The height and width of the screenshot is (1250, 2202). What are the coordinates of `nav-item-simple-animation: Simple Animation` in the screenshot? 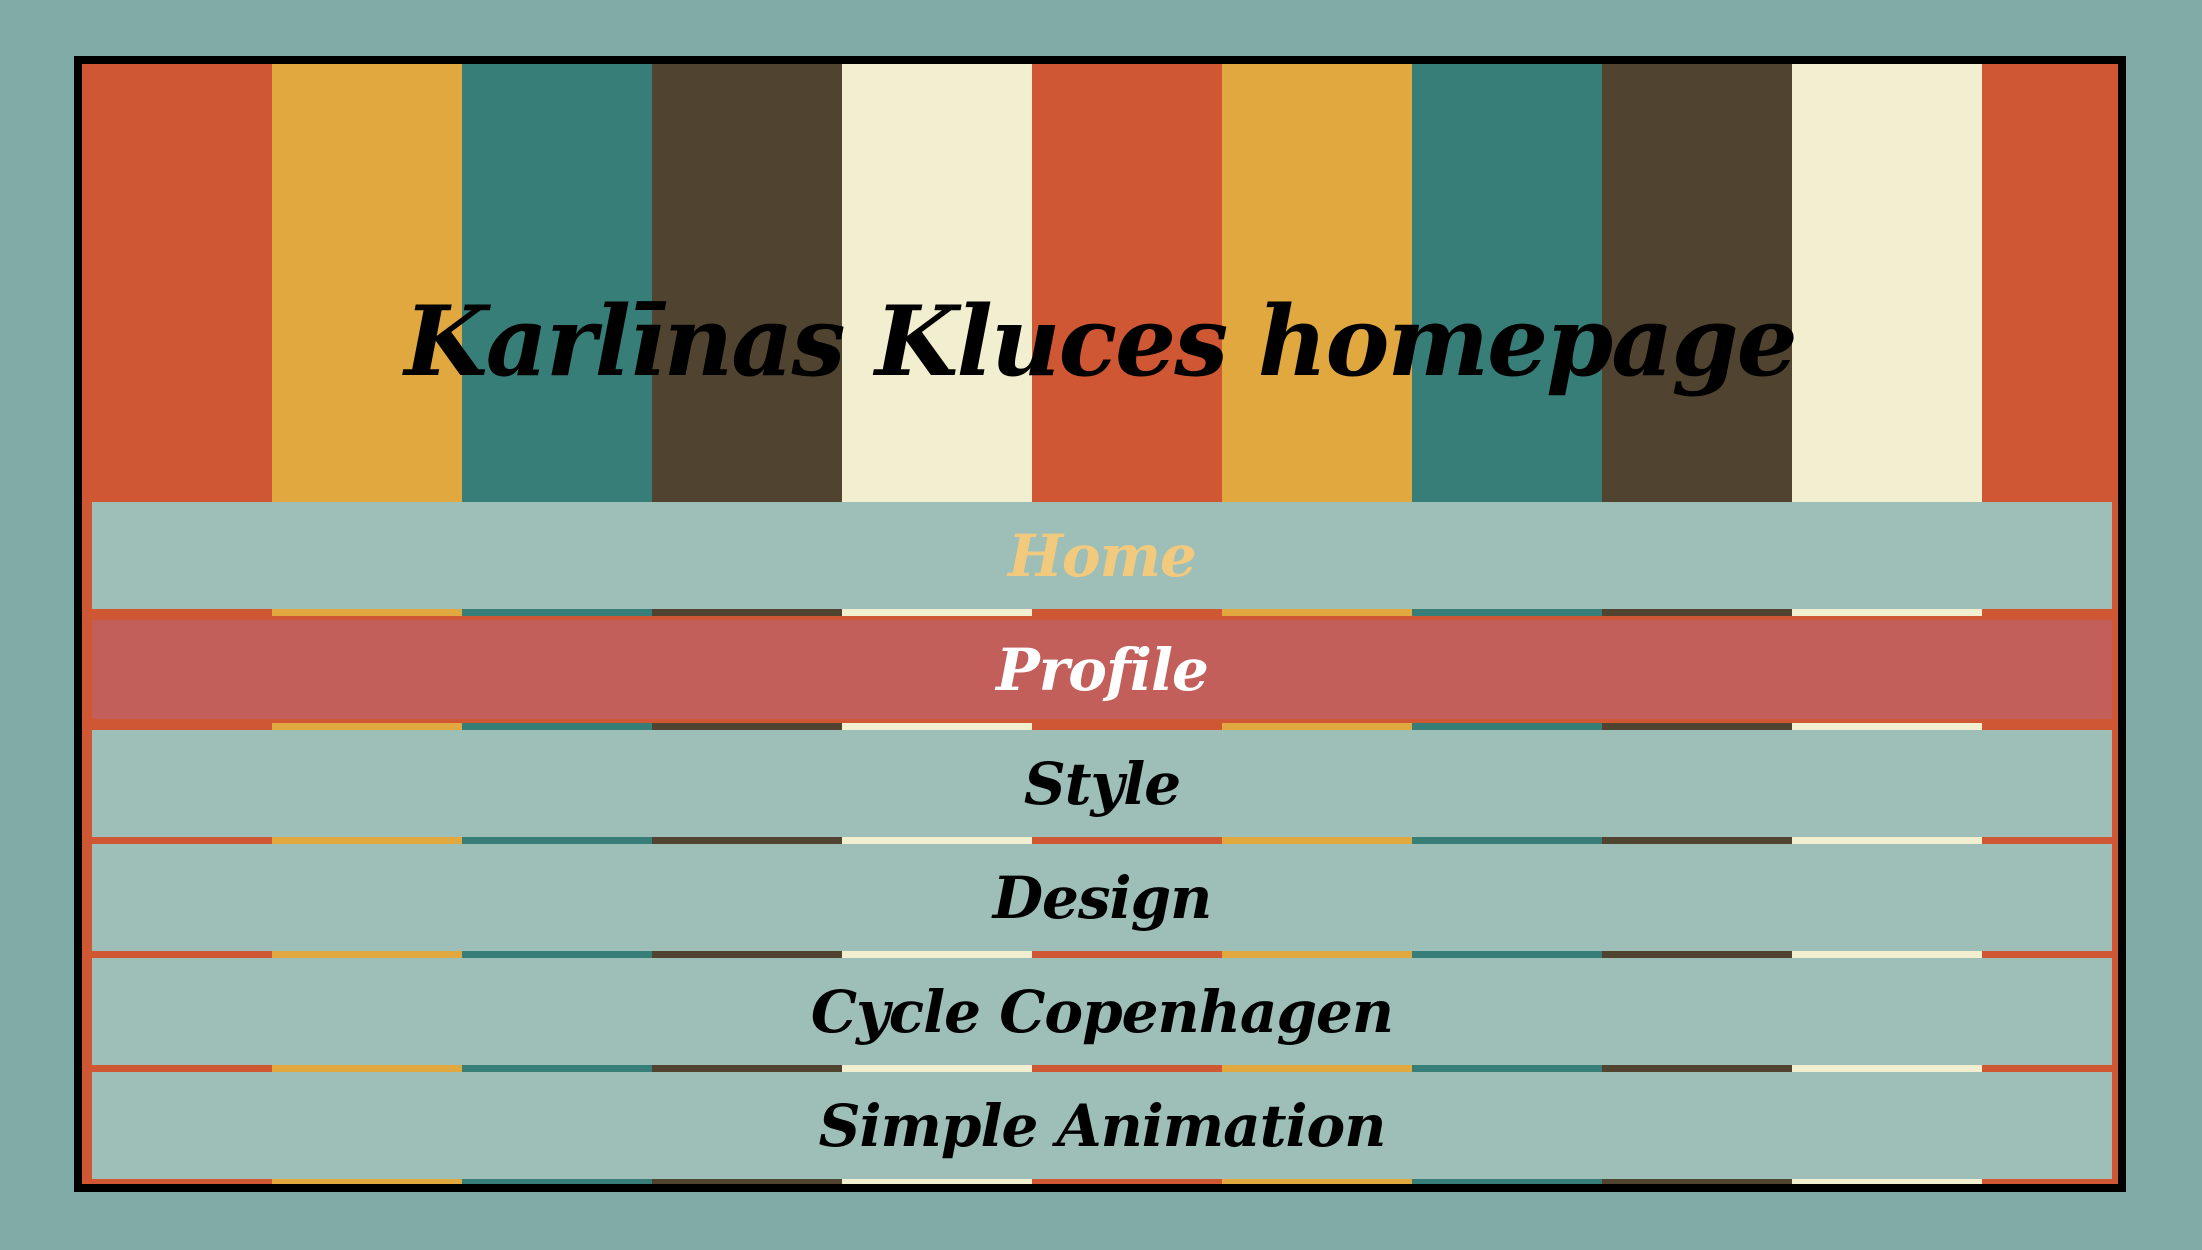 It's located at (1102, 1125).